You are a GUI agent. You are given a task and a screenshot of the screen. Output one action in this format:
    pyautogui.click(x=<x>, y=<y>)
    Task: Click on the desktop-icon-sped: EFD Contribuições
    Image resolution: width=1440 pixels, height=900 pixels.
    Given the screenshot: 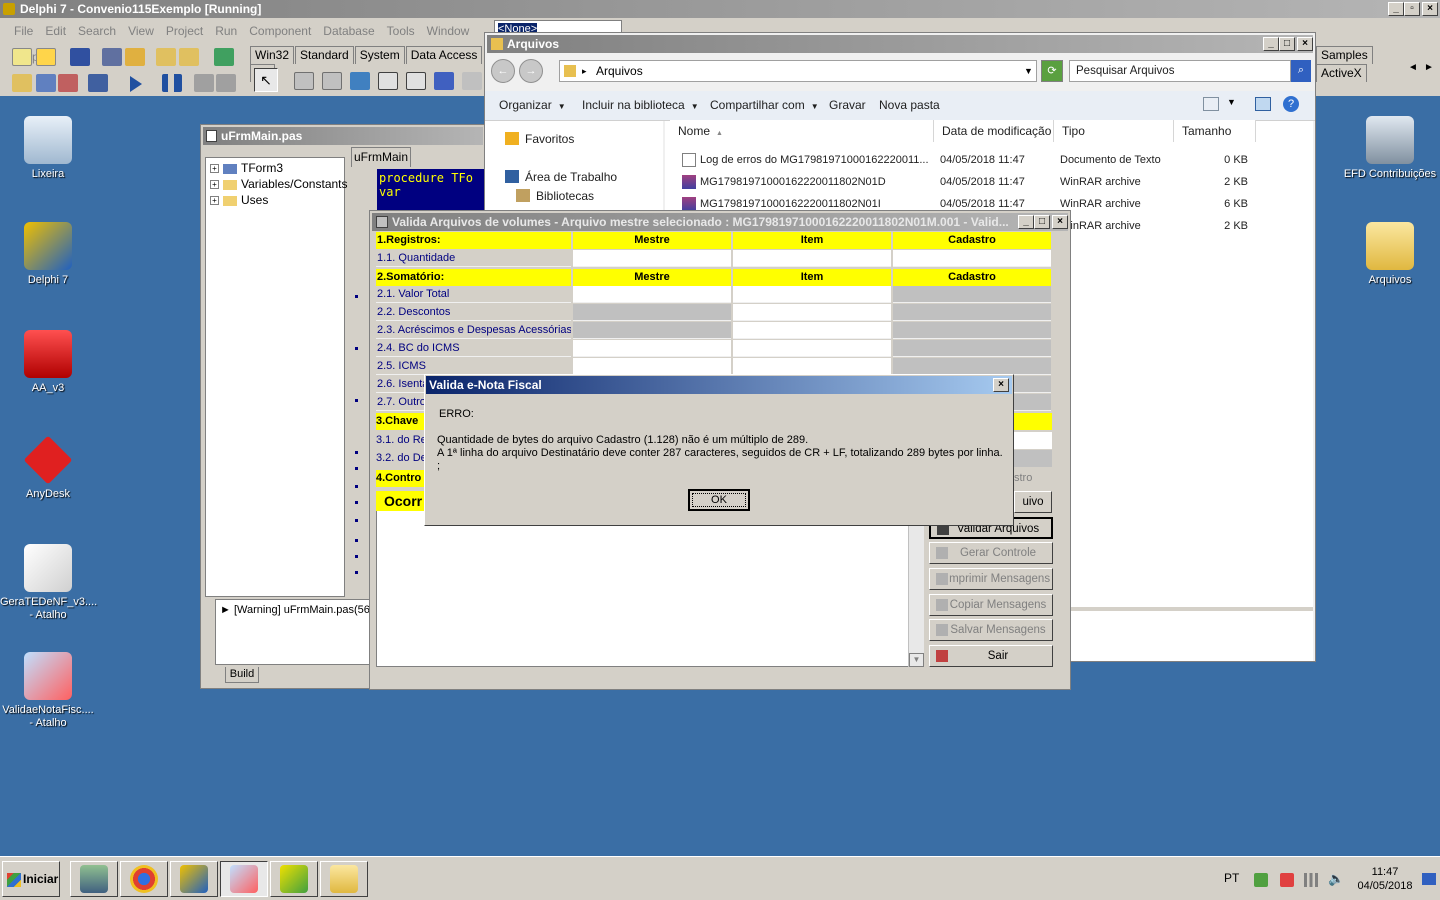 What is the action you would take?
    pyautogui.click(x=1390, y=148)
    